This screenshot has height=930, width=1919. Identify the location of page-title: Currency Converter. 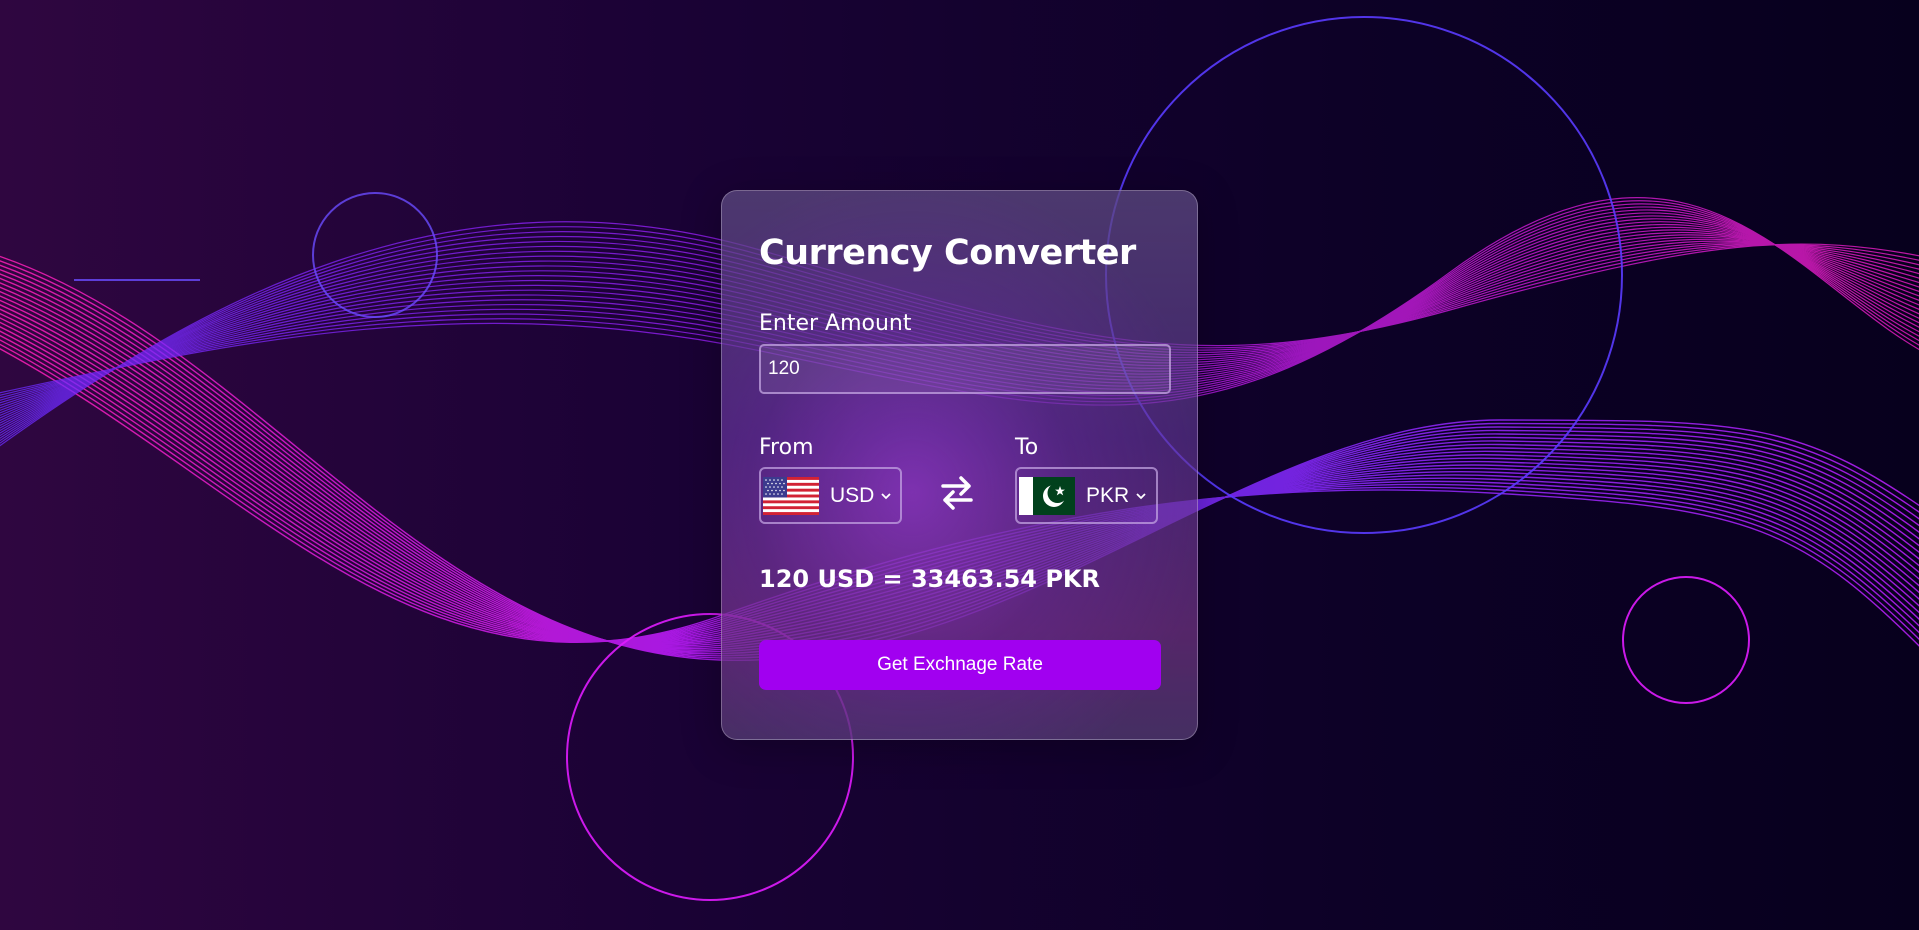
(947, 253).